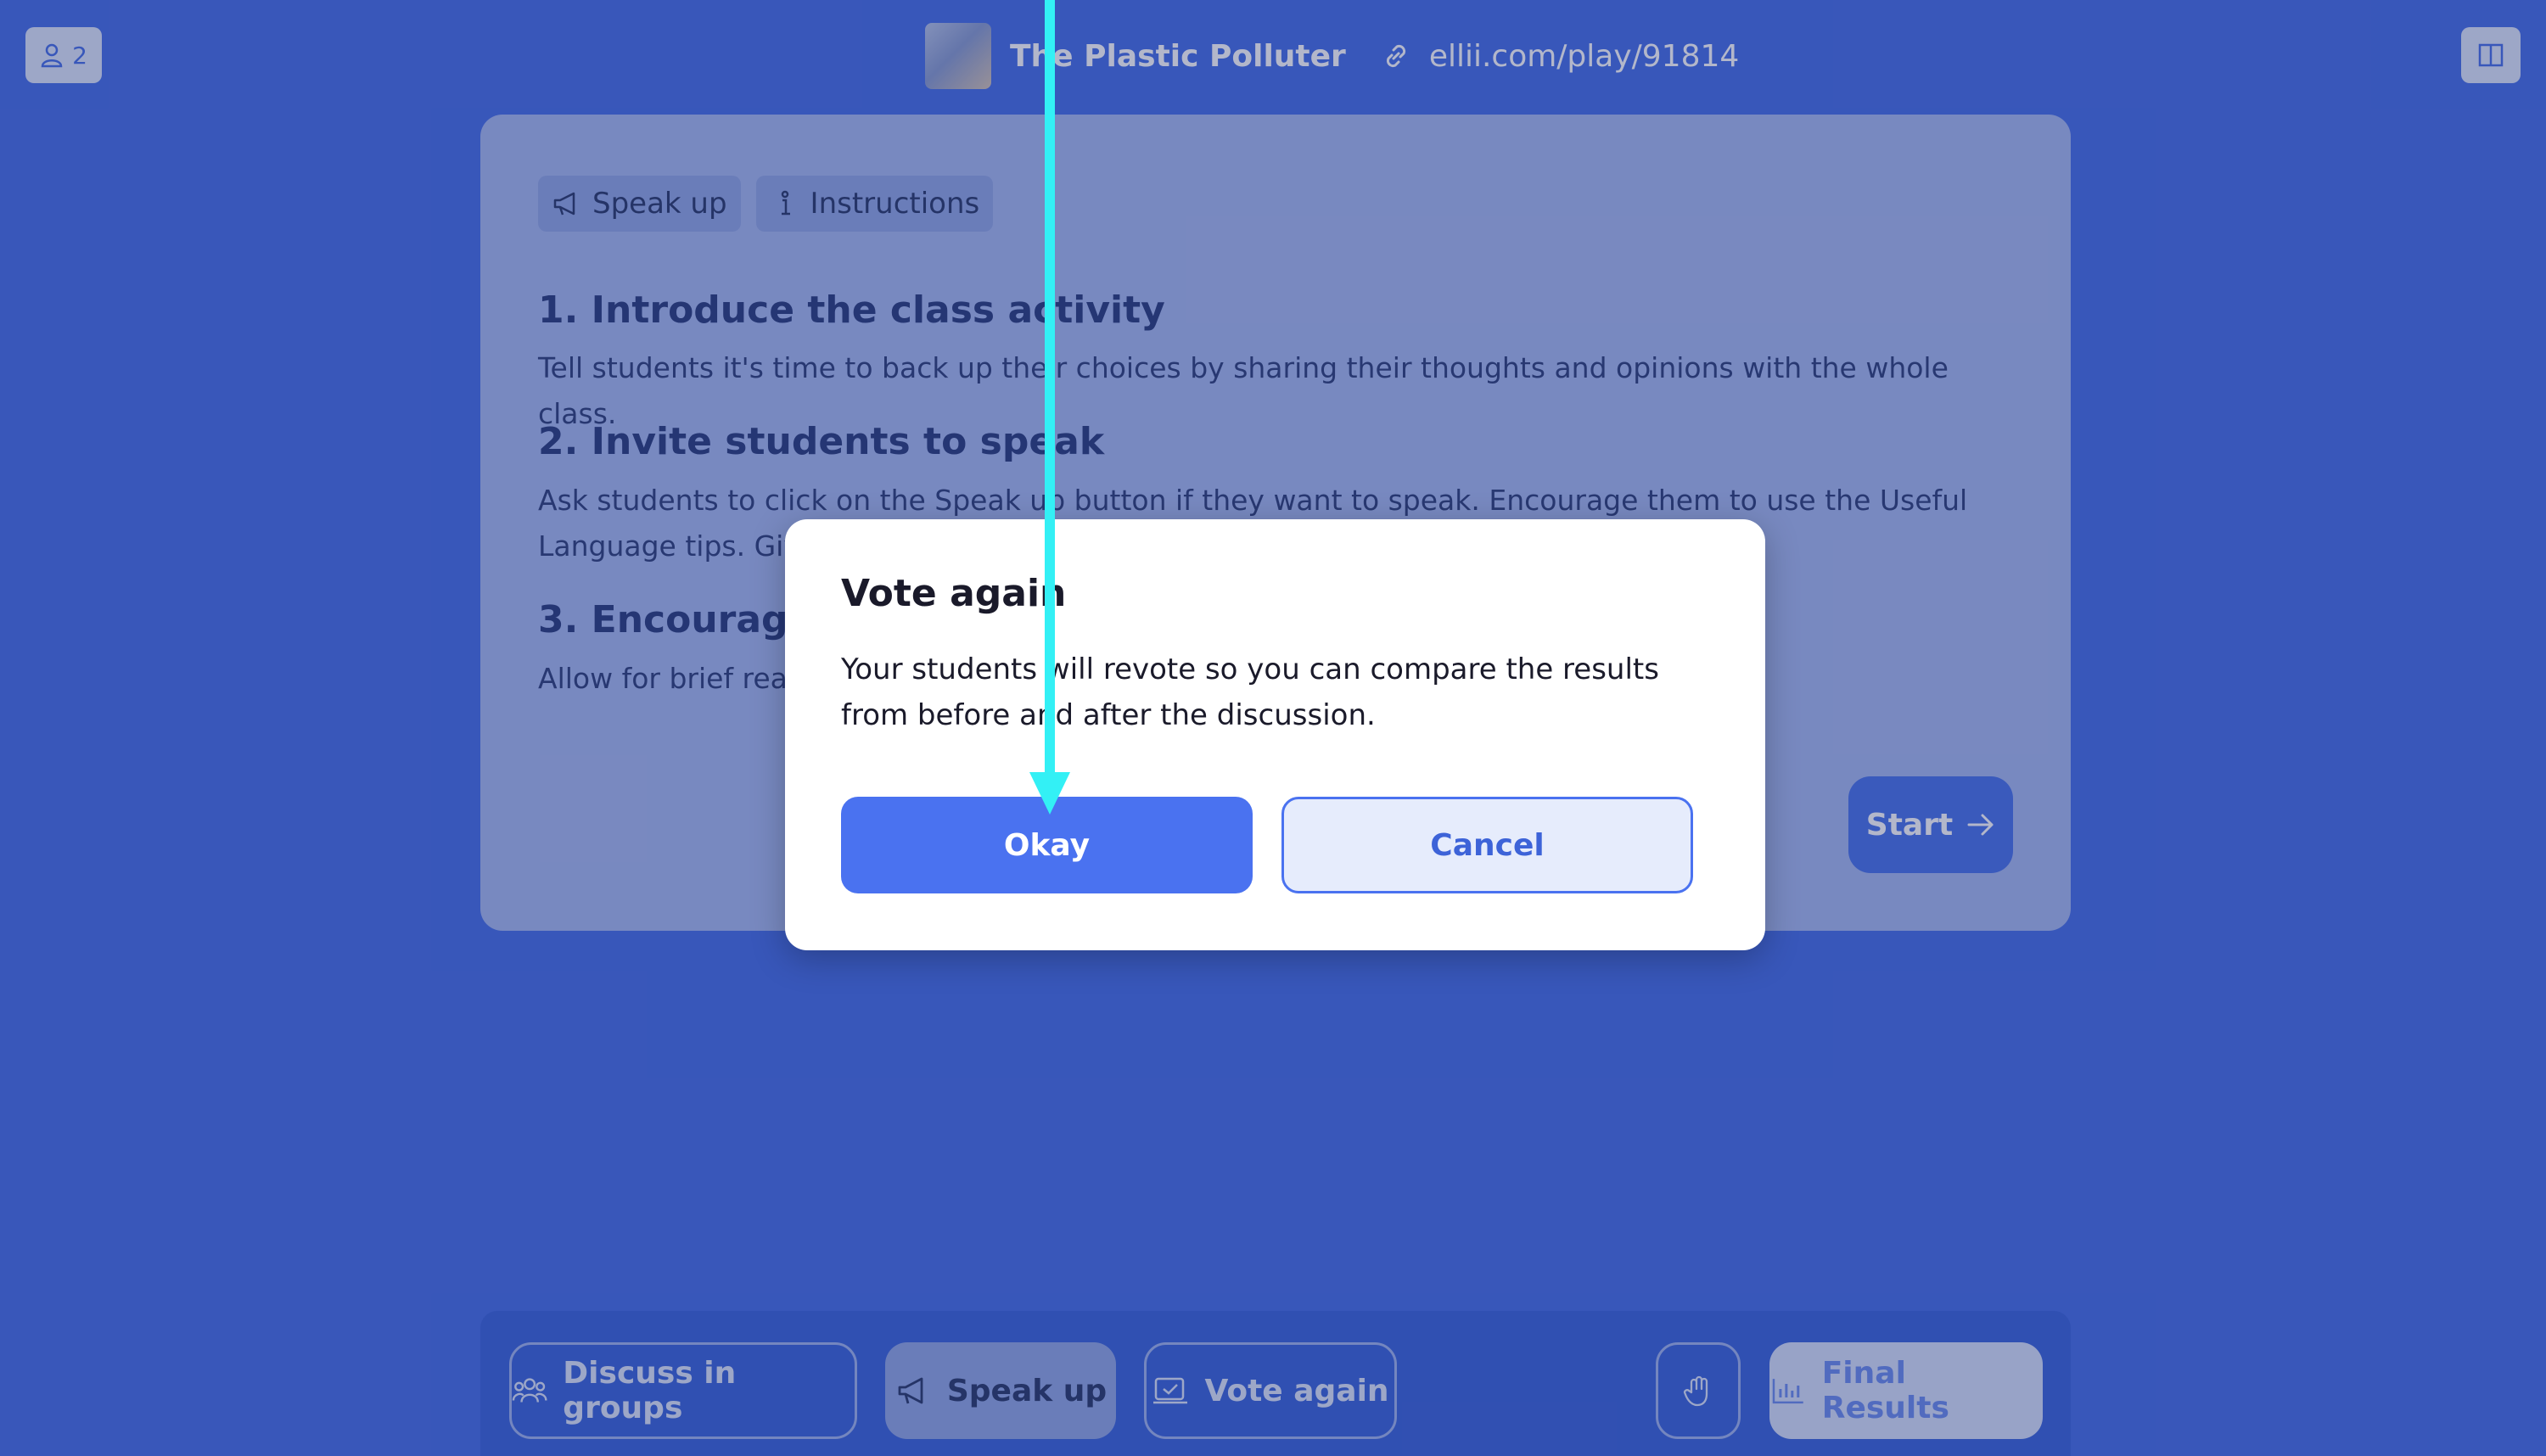  What do you see at coordinates (1049, 408) in the screenshot?
I see `annotation-arrow-icon` at bounding box center [1049, 408].